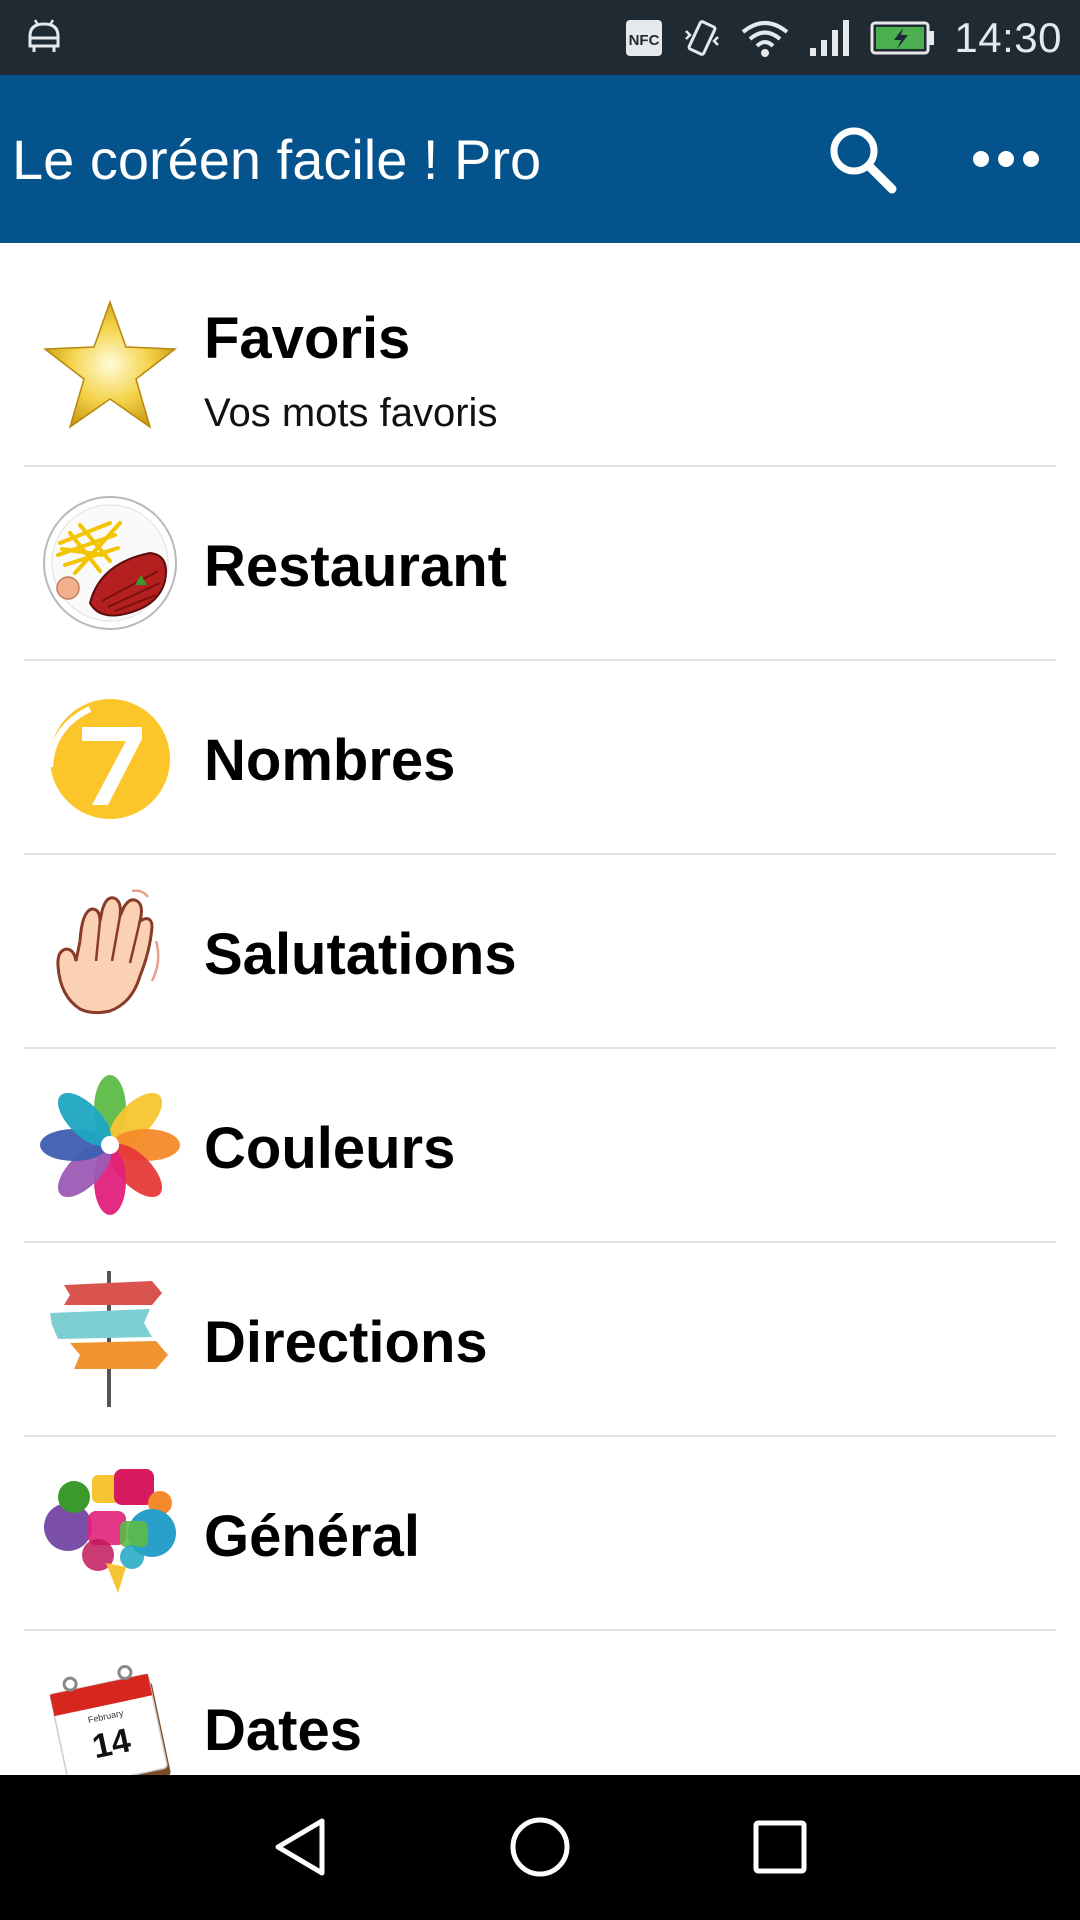 This screenshot has width=1080, height=1920. Describe the element at coordinates (360, 954) in the screenshot. I see `list-item-title: Salutations` at that location.